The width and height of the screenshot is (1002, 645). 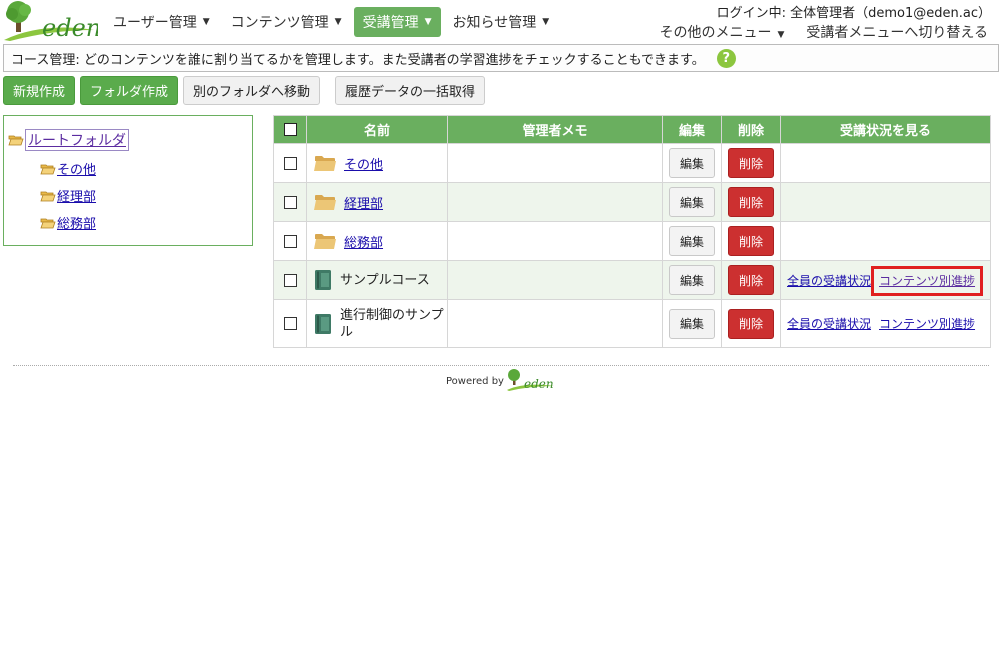 I want to click on footer-divider, so click(x=501, y=365).